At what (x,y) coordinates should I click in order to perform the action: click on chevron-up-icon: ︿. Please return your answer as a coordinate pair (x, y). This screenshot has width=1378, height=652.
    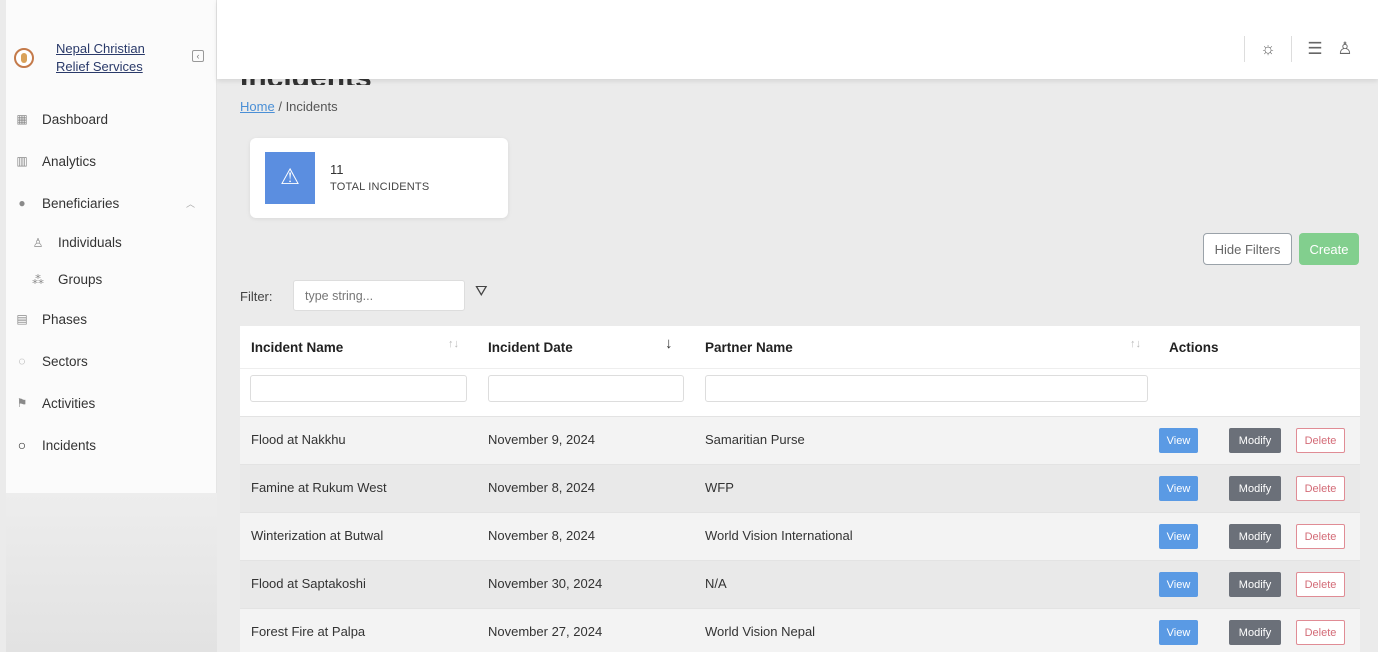
    Looking at the image, I should click on (190, 203).